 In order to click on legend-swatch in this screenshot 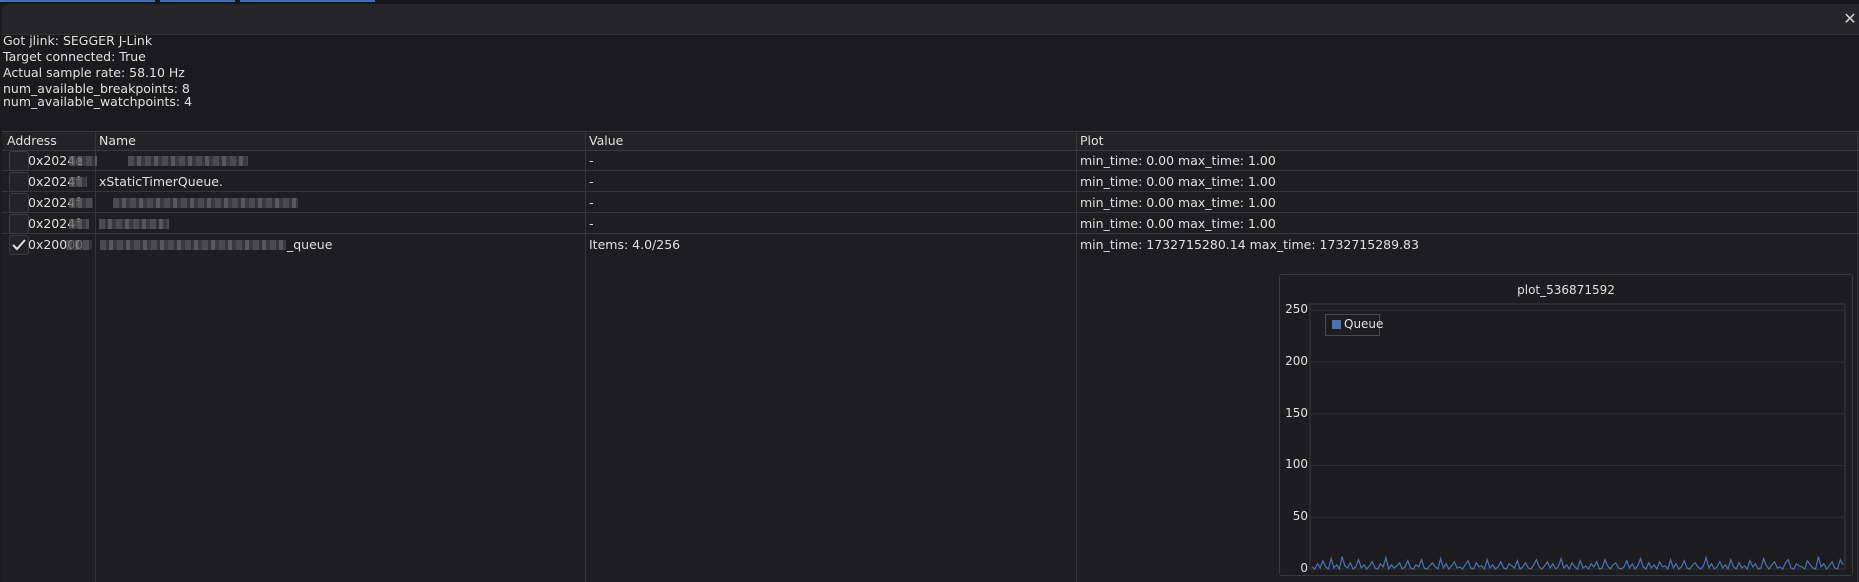, I will do `click(1336, 324)`.